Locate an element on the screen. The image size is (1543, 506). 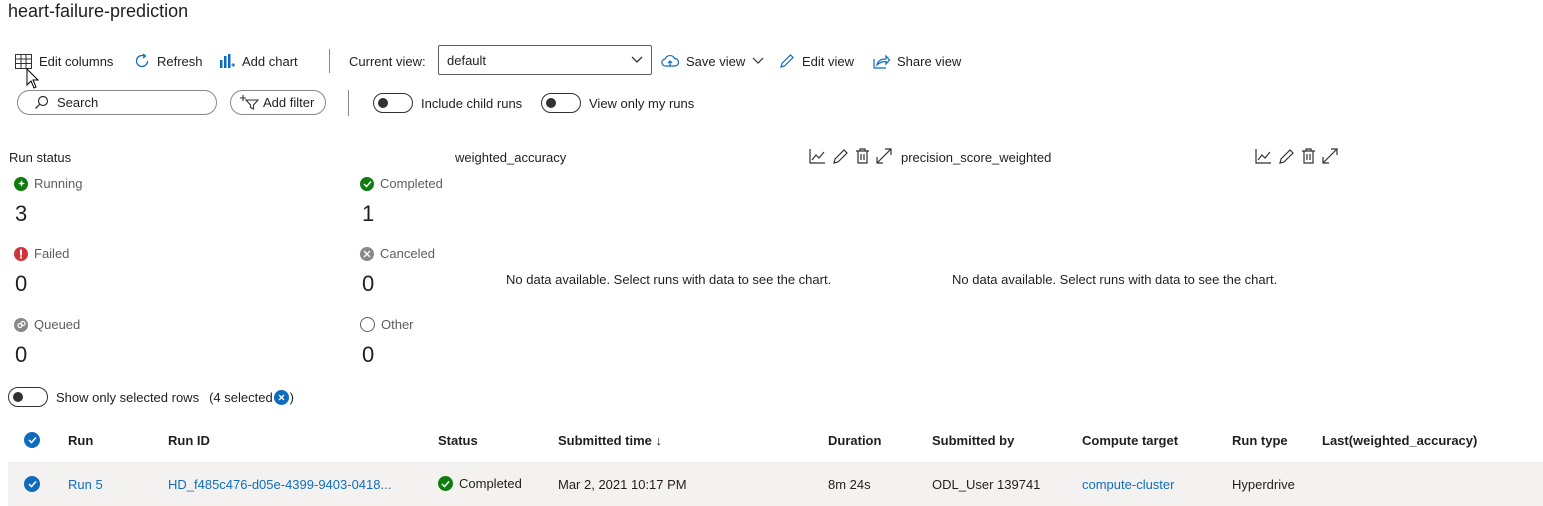
save-view-button: Save view is located at coordinates (712, 61).